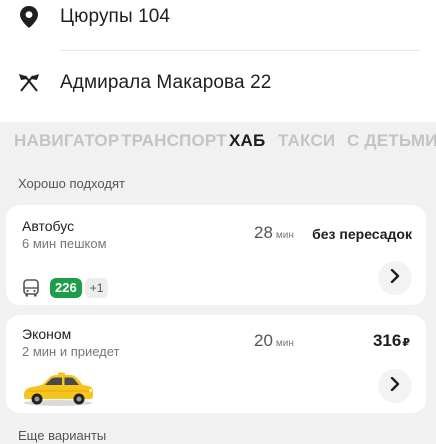 The height and width of the screenshot is (444, 436). Describe the element at coordinates (263, 340) in the screenshot. I see `taxi-time-value: 20` at that location.